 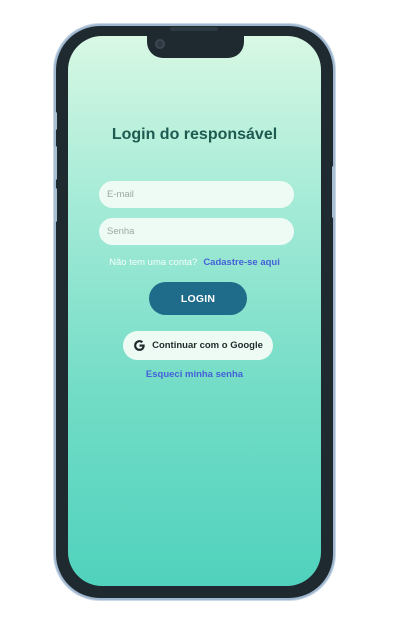 I want to click on login-button: LOGIN, so click(x=198, y=298).